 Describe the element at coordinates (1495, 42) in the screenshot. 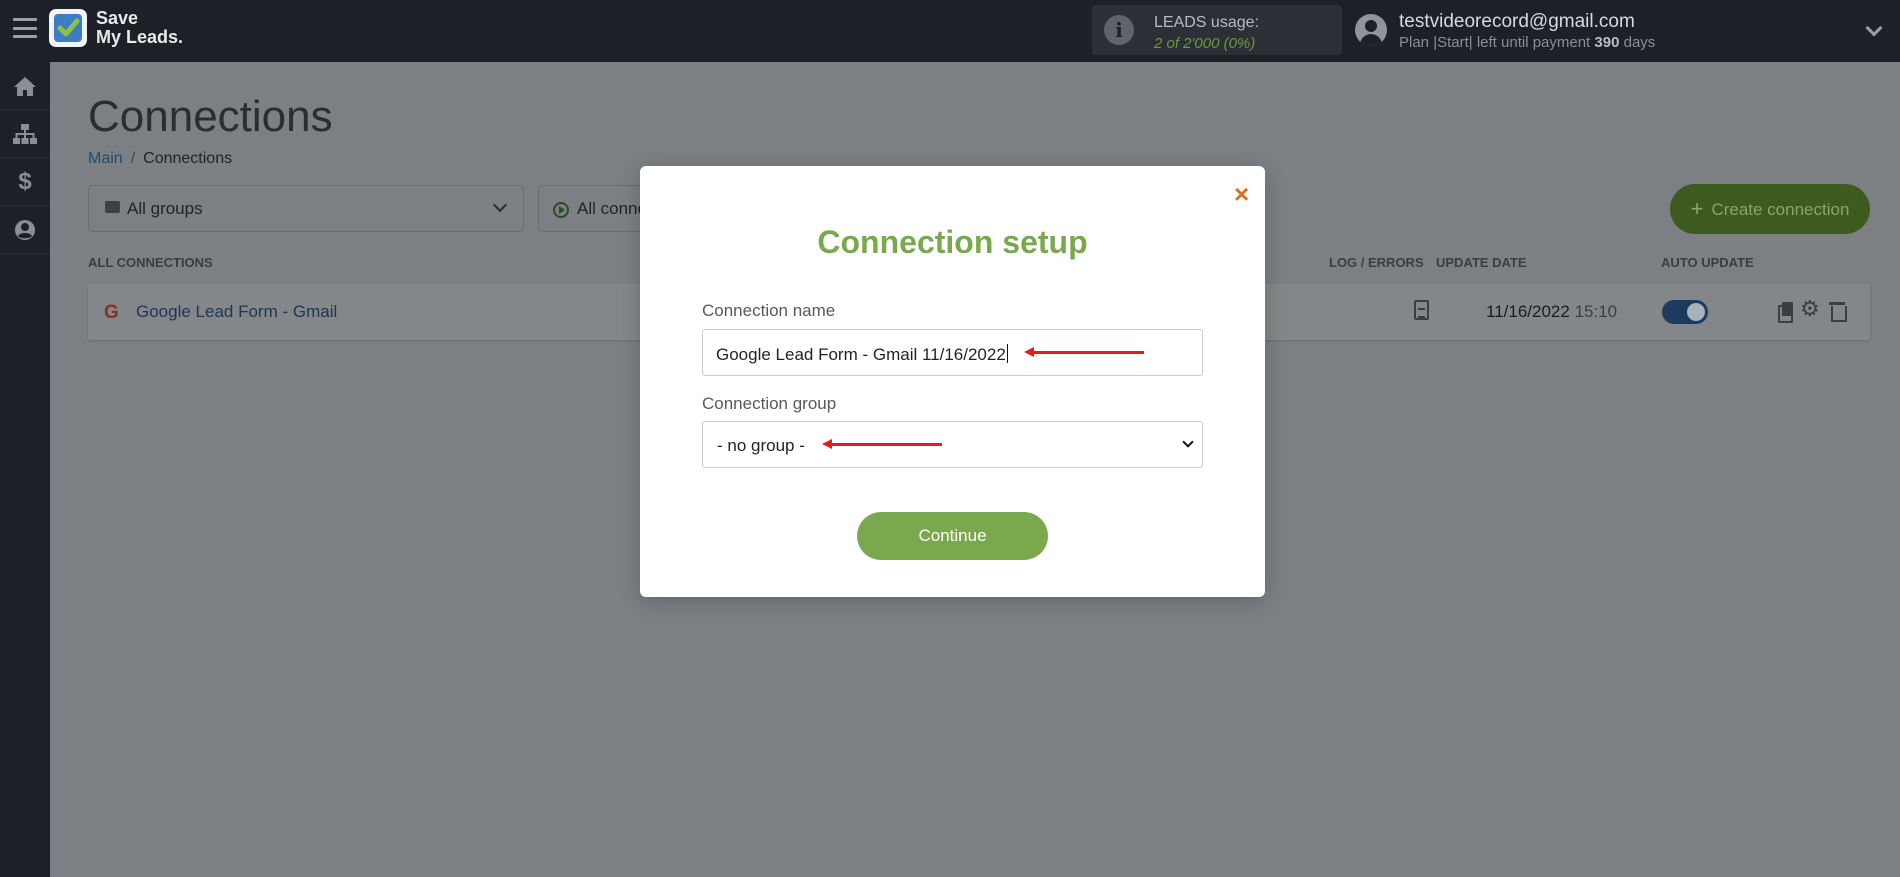

I see `plan-text: Plan |Start| left until payment` at that location.